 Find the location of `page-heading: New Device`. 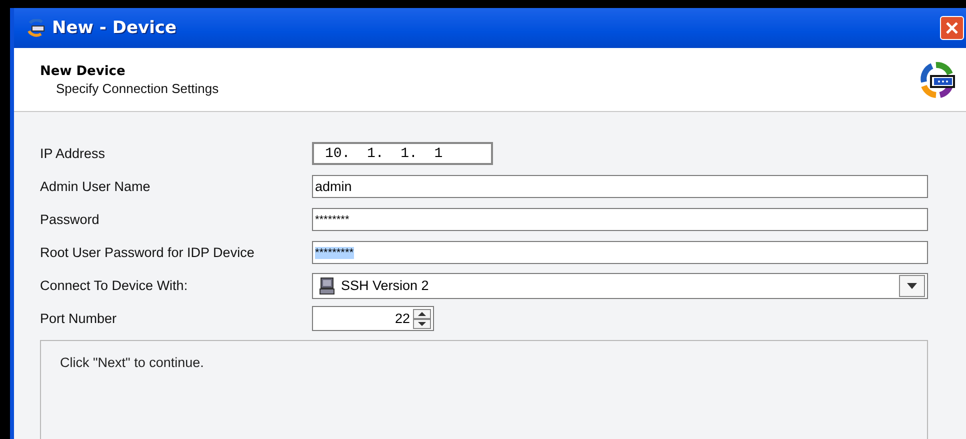

page-heading: New Device is located at coordinates (83, 71).